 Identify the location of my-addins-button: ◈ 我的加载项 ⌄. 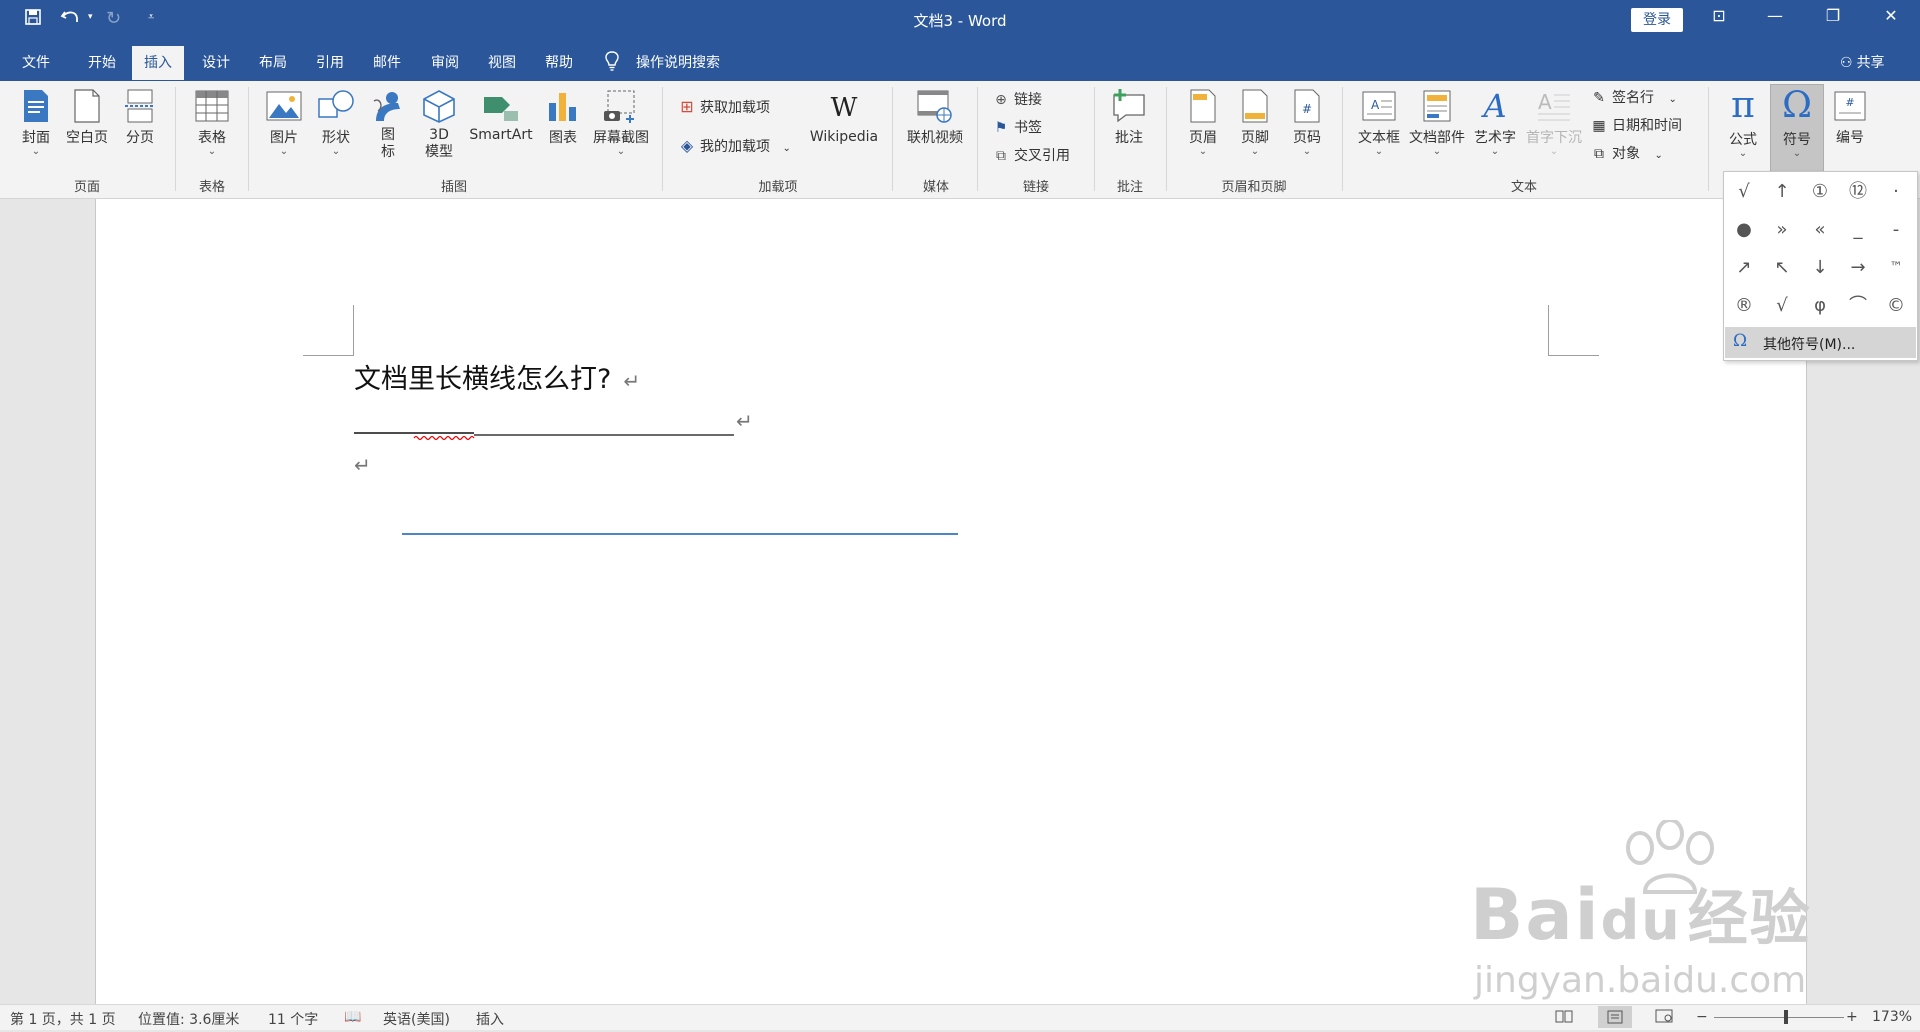
(734, 146).